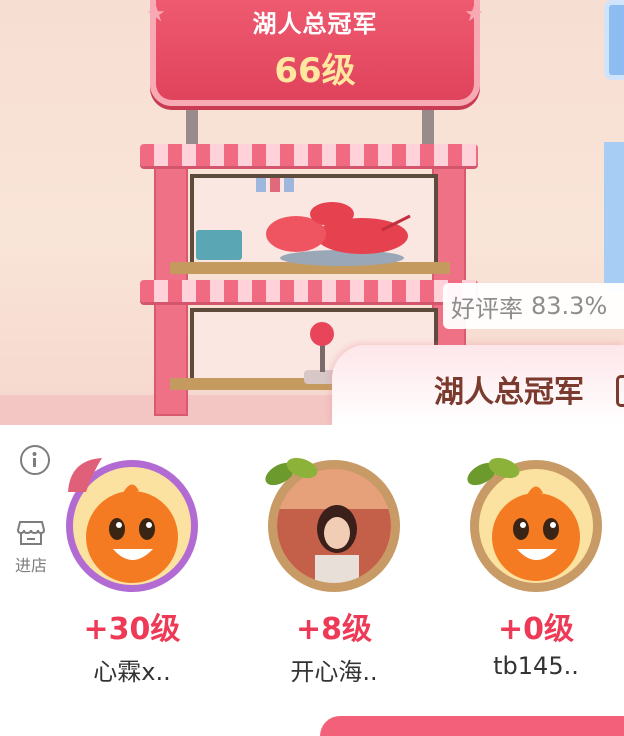 The height and width of the screenshot is (736, 624). What do you see at coordinates (132, 629) in the screenshot?
I see `member-level: +30级` at bounding box center [132, 629].